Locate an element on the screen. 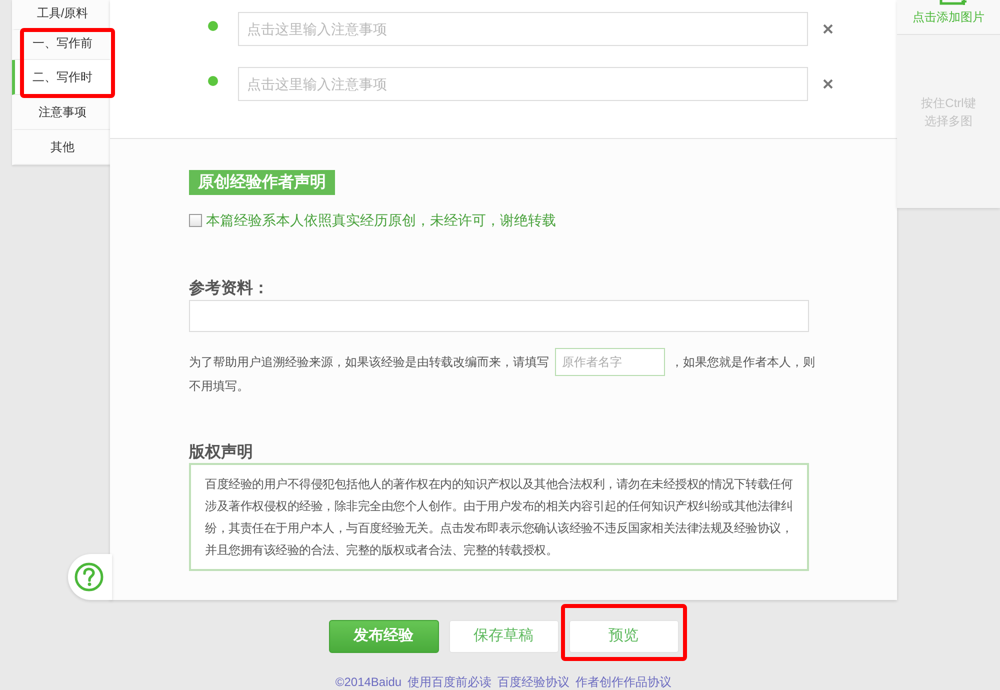 The image size is (1000, 690). help-button is located at coordinates (90, 577).